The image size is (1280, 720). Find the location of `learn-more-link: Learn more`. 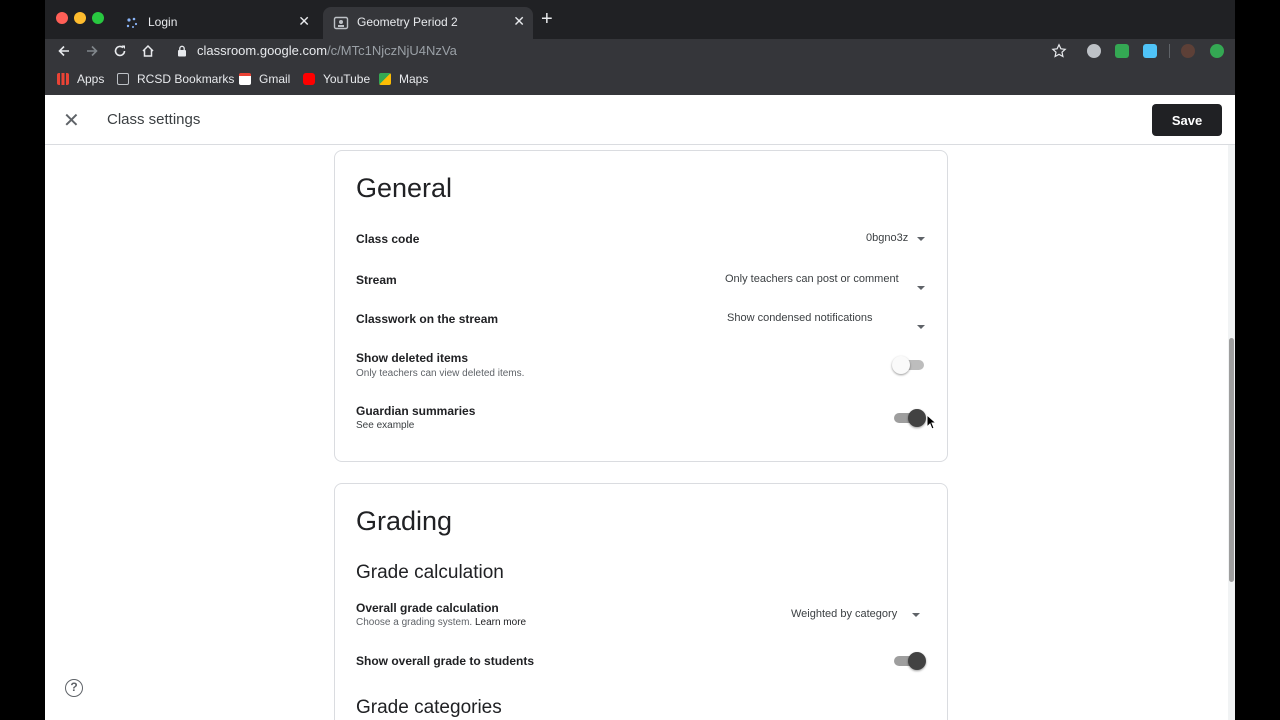

learn-more-link: Learn more is located at coordinates (500, 622).